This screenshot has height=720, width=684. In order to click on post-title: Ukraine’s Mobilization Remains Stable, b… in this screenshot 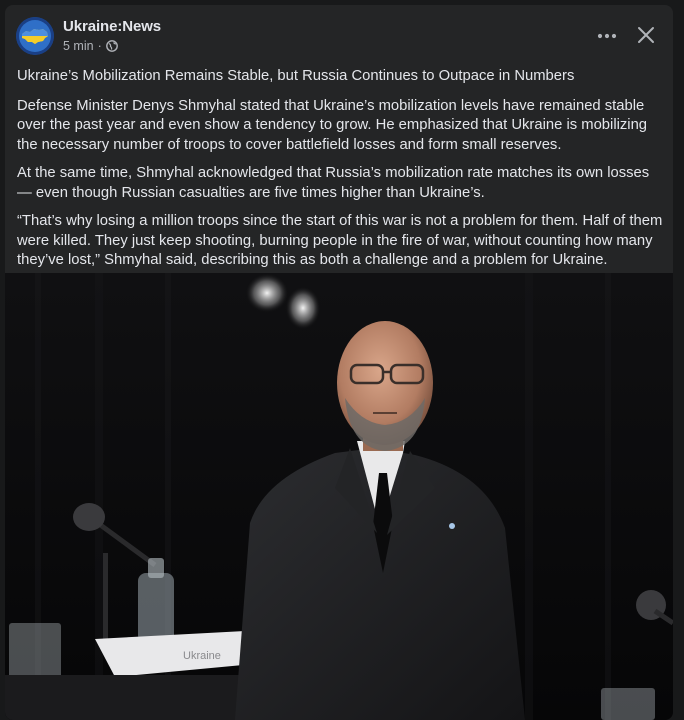, I will do `click(296, 76)`.